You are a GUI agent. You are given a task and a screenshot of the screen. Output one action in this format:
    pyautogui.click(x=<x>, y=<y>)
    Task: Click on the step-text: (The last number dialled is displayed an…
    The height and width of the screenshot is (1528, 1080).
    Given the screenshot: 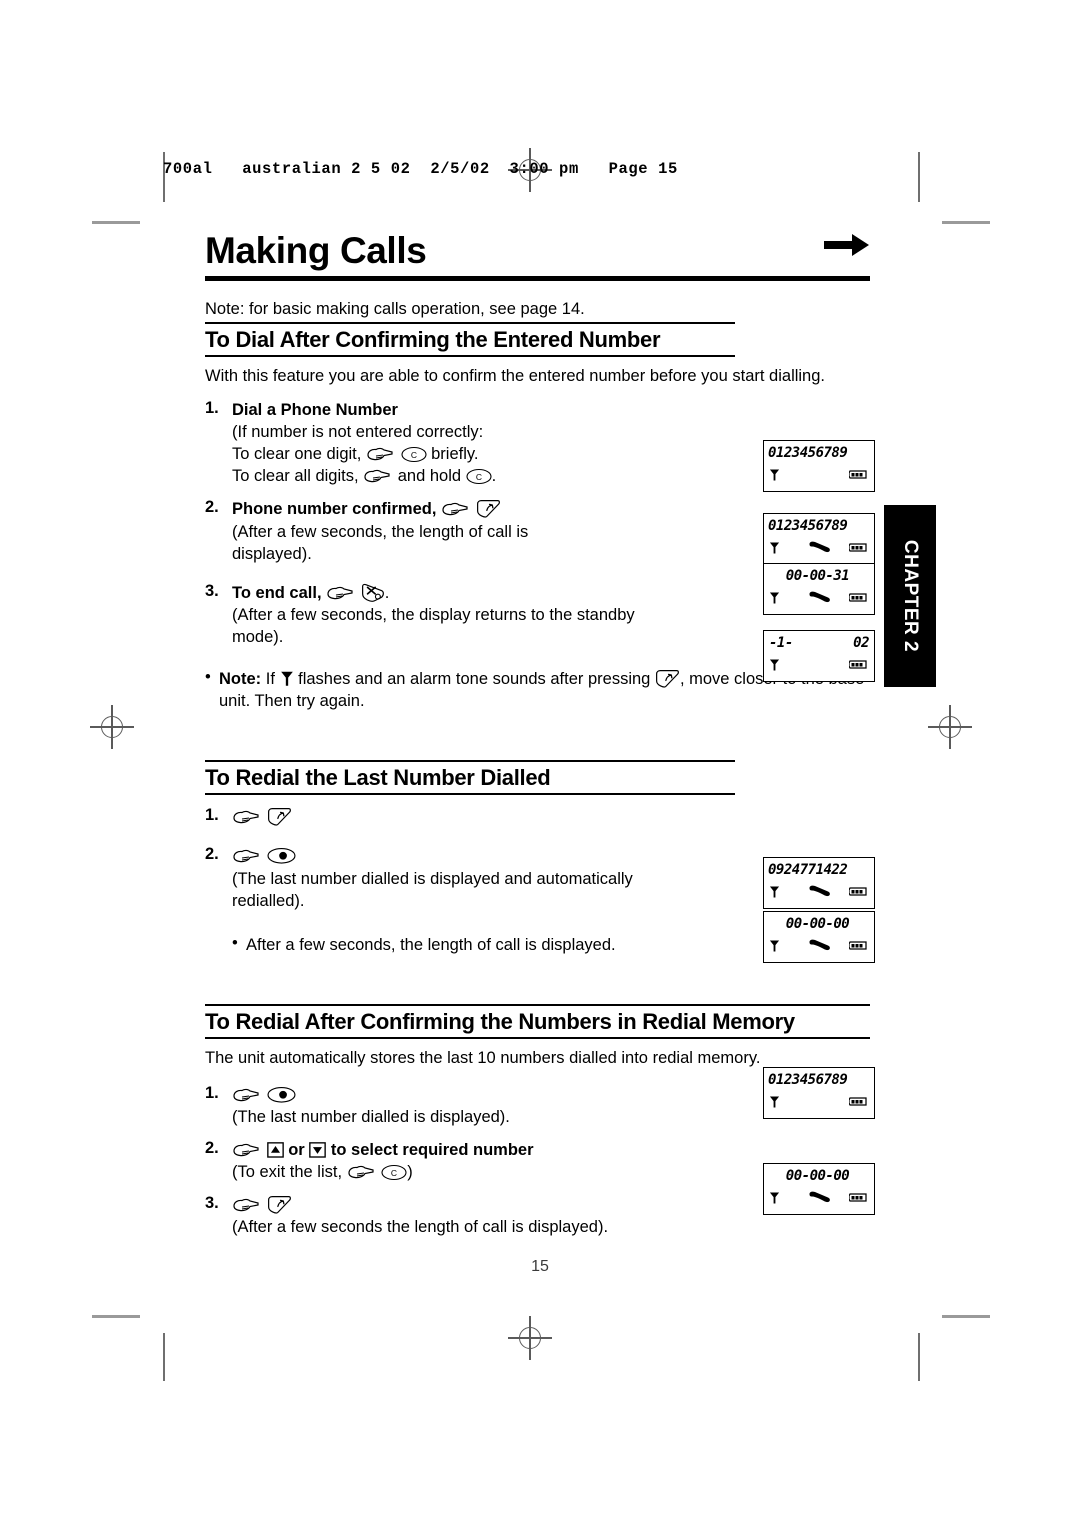 What is the action you would take?
    pyautogui.click(x=432, y=878)
    